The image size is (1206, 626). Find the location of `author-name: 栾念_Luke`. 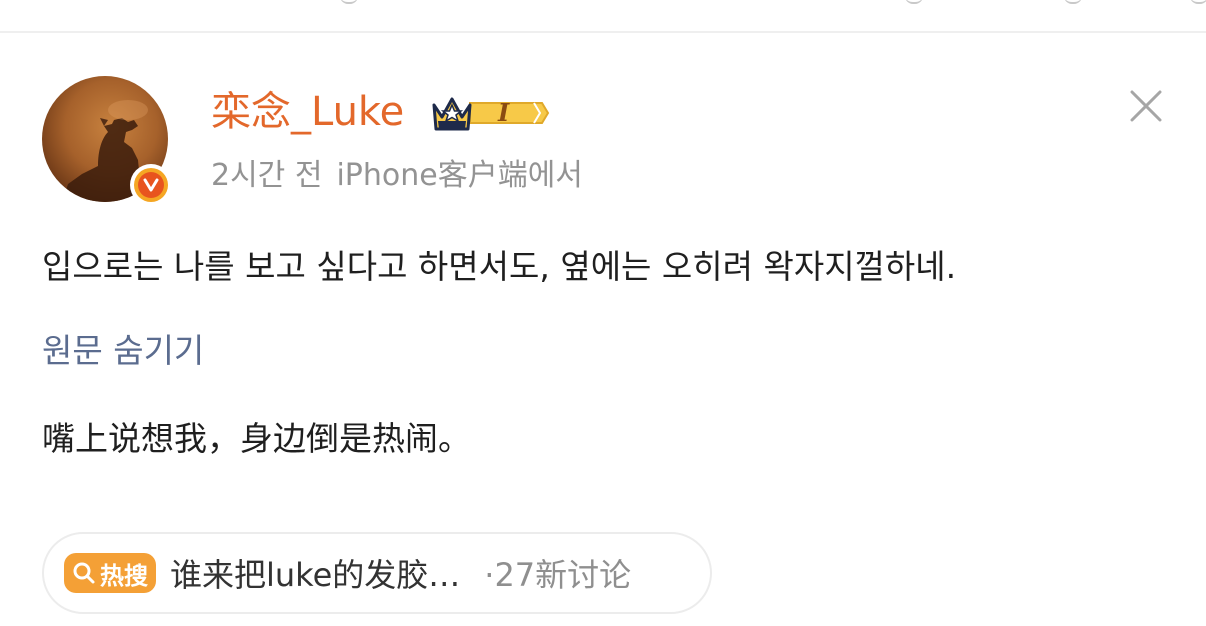

author-name: 栾念_Luke is located at coordinates (307, 112).